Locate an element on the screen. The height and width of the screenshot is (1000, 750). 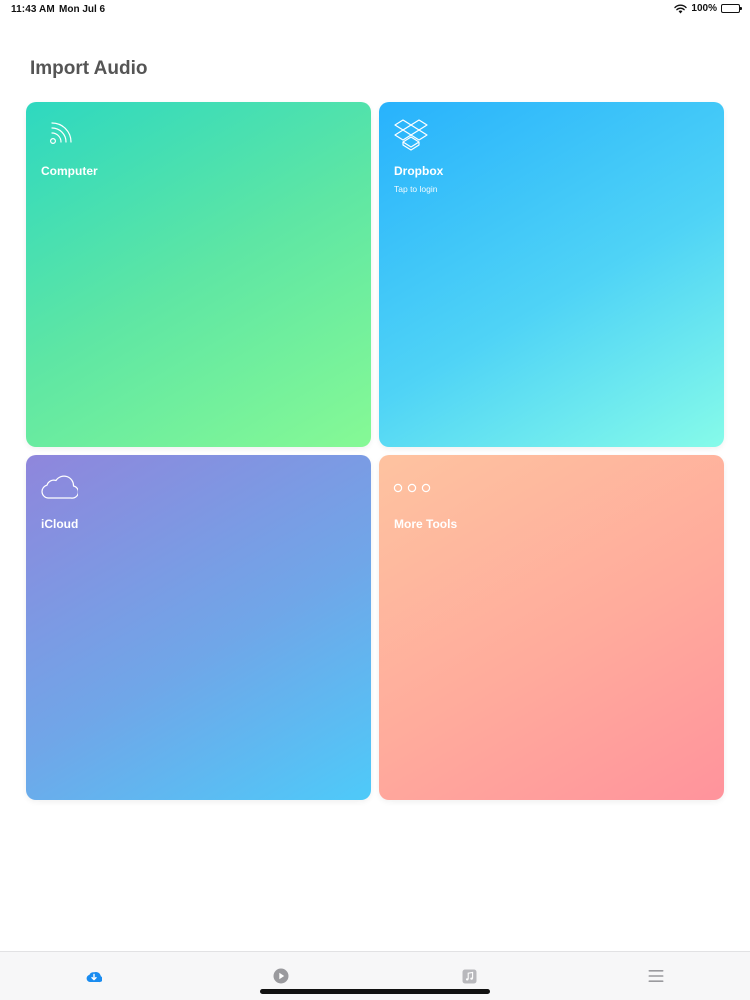
tab-import is located at coordinates (94, 976).